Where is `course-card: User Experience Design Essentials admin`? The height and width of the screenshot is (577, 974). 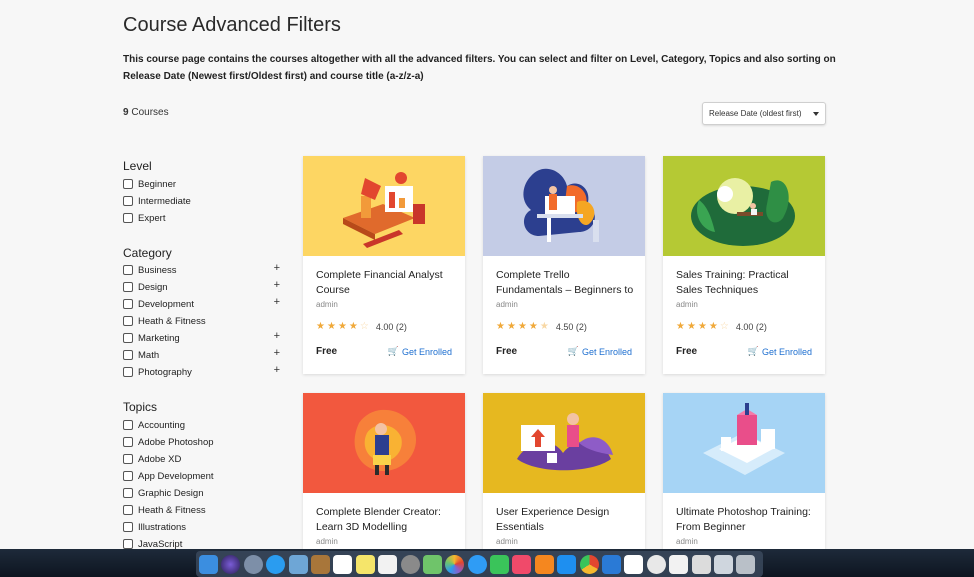
course-card: User Experience Design Essentials admin is located at coordinates (564, 473).